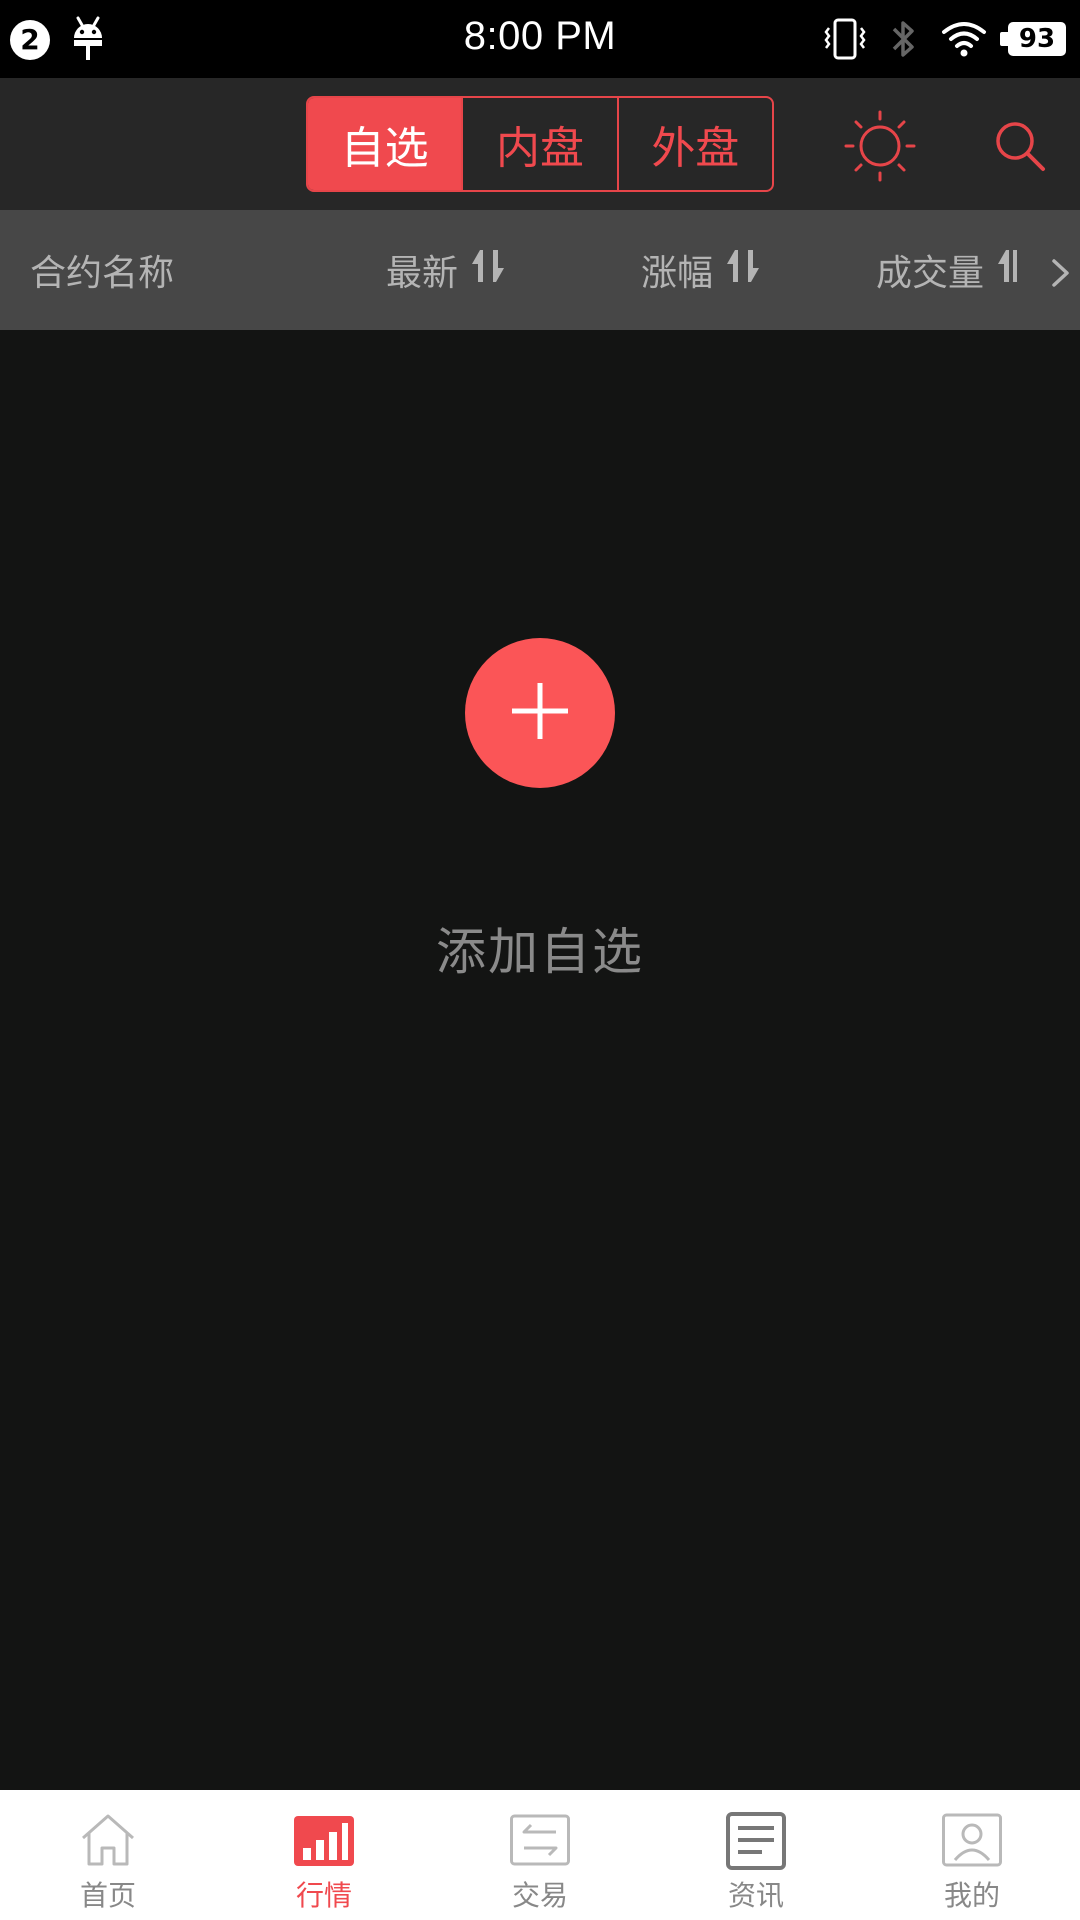 This screenshot has width=1080, height=1920. Describe the element at coordinates (323, 1895) in the screenshot. I see `nav-label-market: 行情` at that location.